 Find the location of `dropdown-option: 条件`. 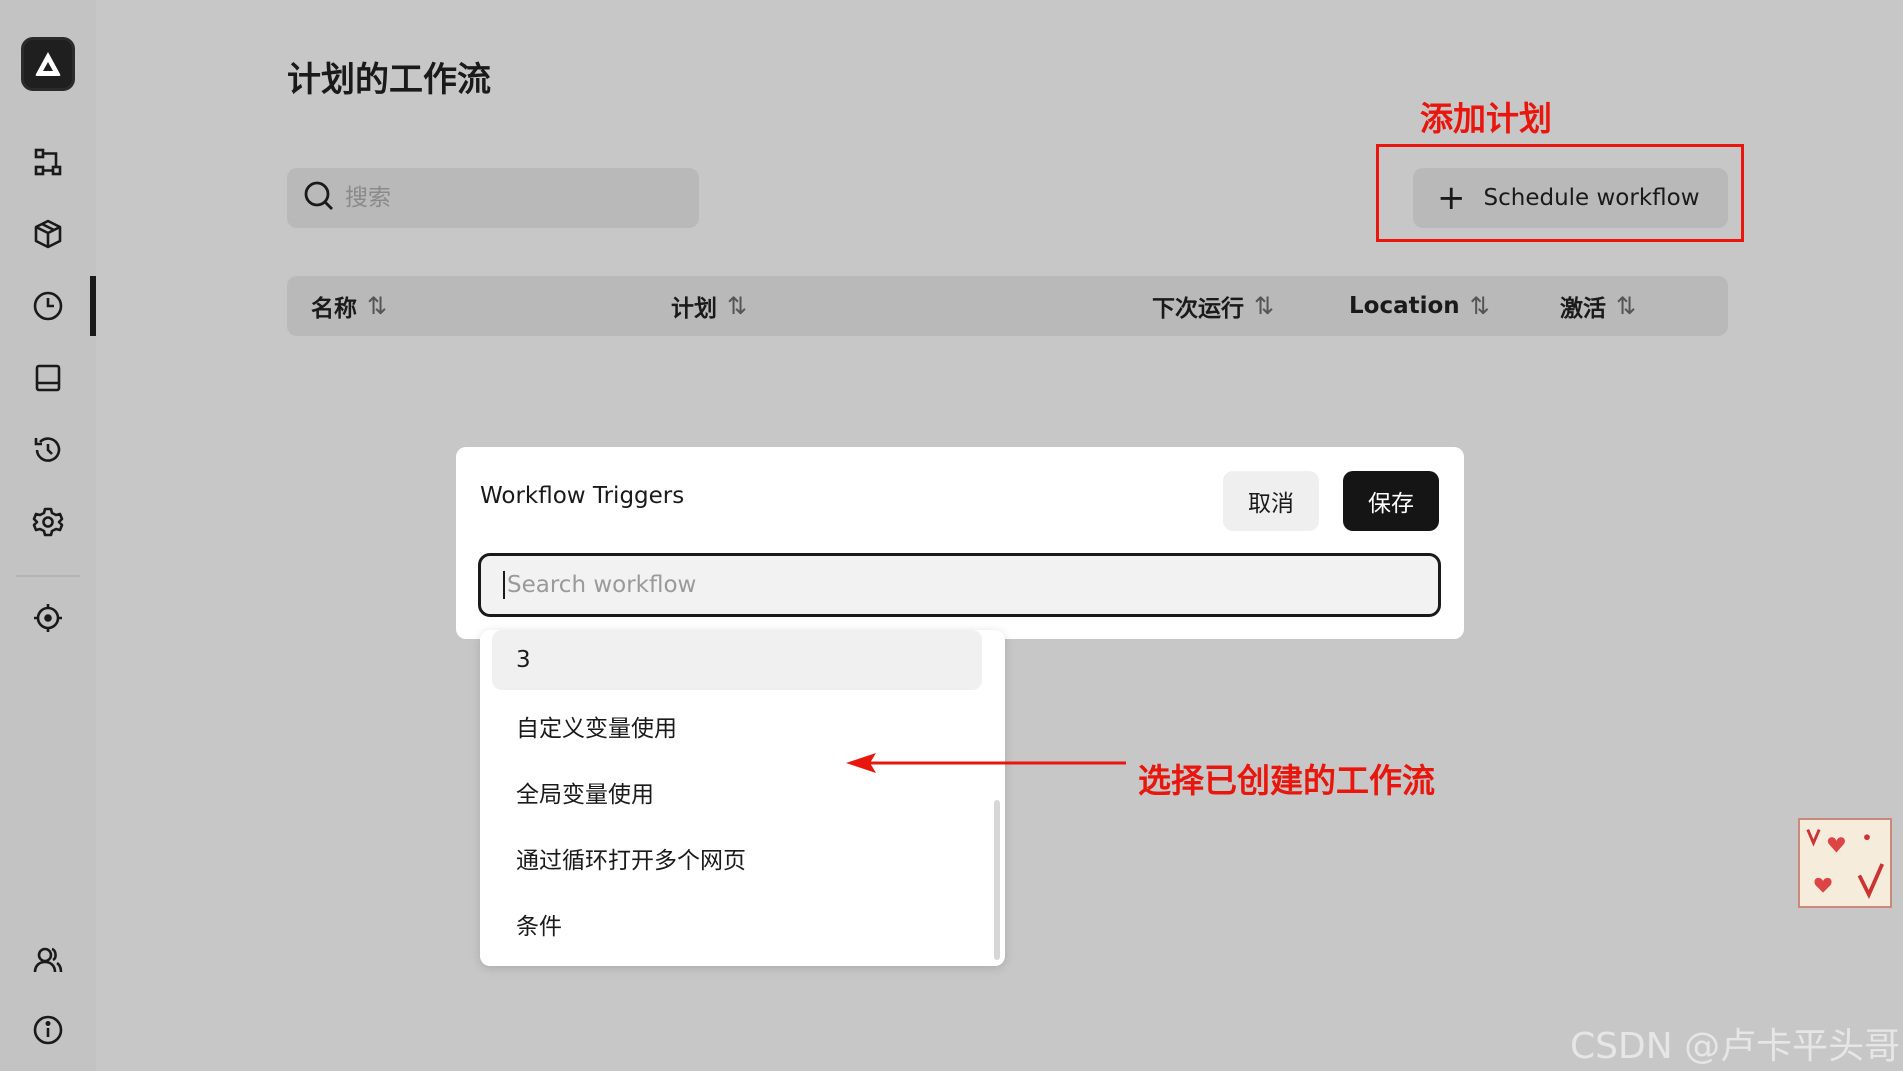

dropdown-option: 条件 is located at coordinates (737, 924).